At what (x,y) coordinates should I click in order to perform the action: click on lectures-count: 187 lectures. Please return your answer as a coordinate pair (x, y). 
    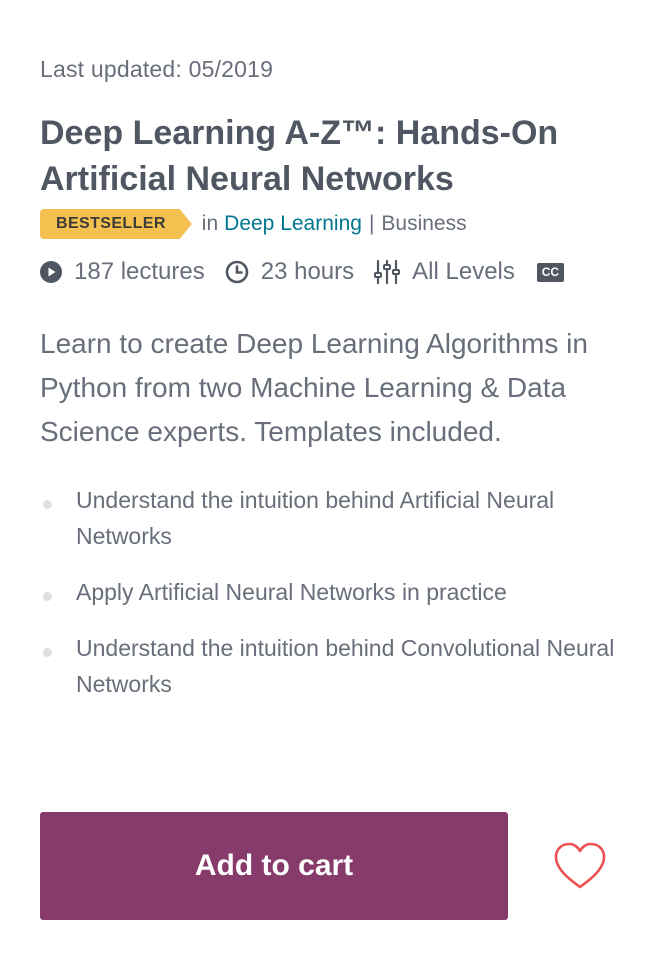
    Looking at the image, I should click on (139, 271).